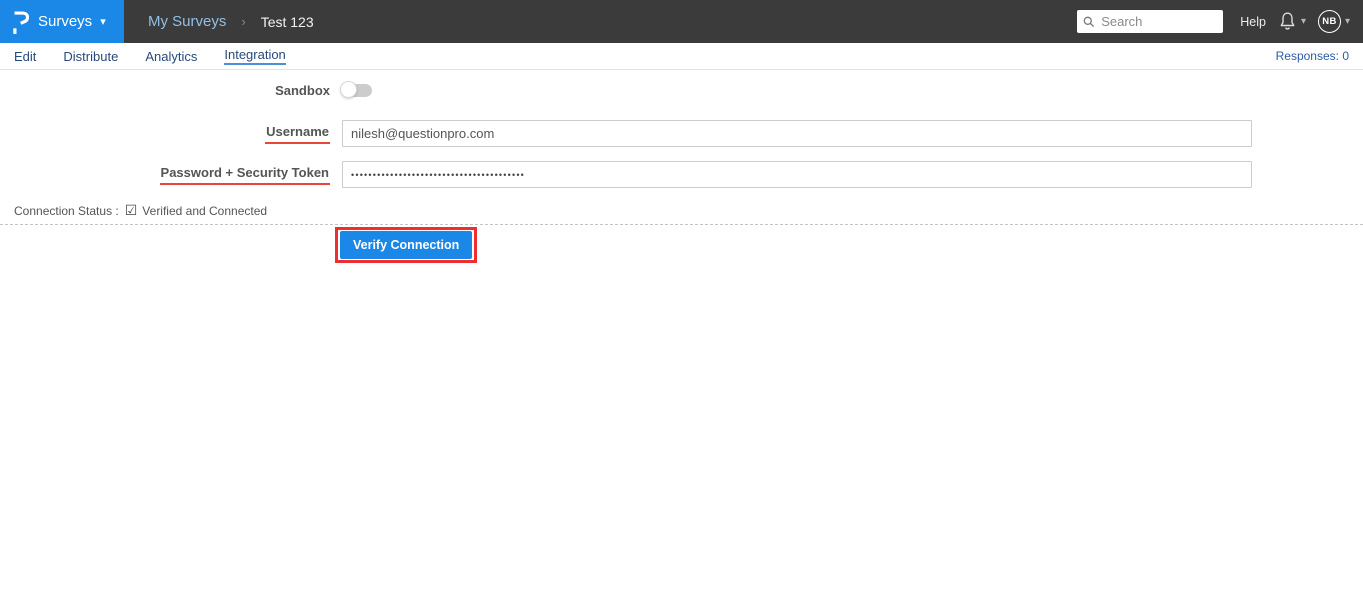 This screenshot has width=1363, height=599. I want to click on responses-count: Responses: 0, so click(1312, 56).